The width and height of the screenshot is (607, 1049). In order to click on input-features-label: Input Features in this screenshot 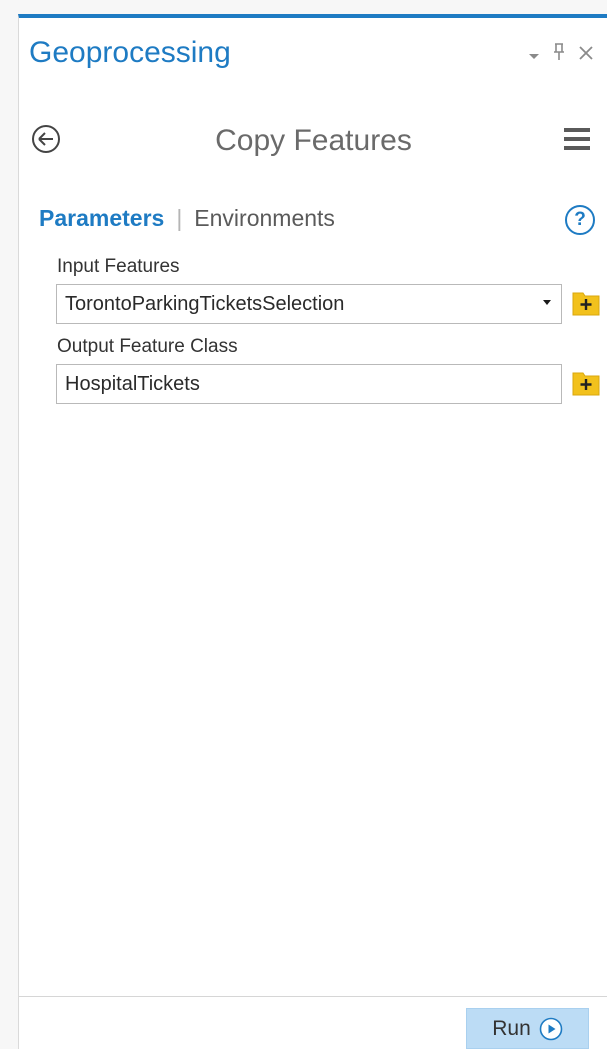, I will do `click(118, 266)`.